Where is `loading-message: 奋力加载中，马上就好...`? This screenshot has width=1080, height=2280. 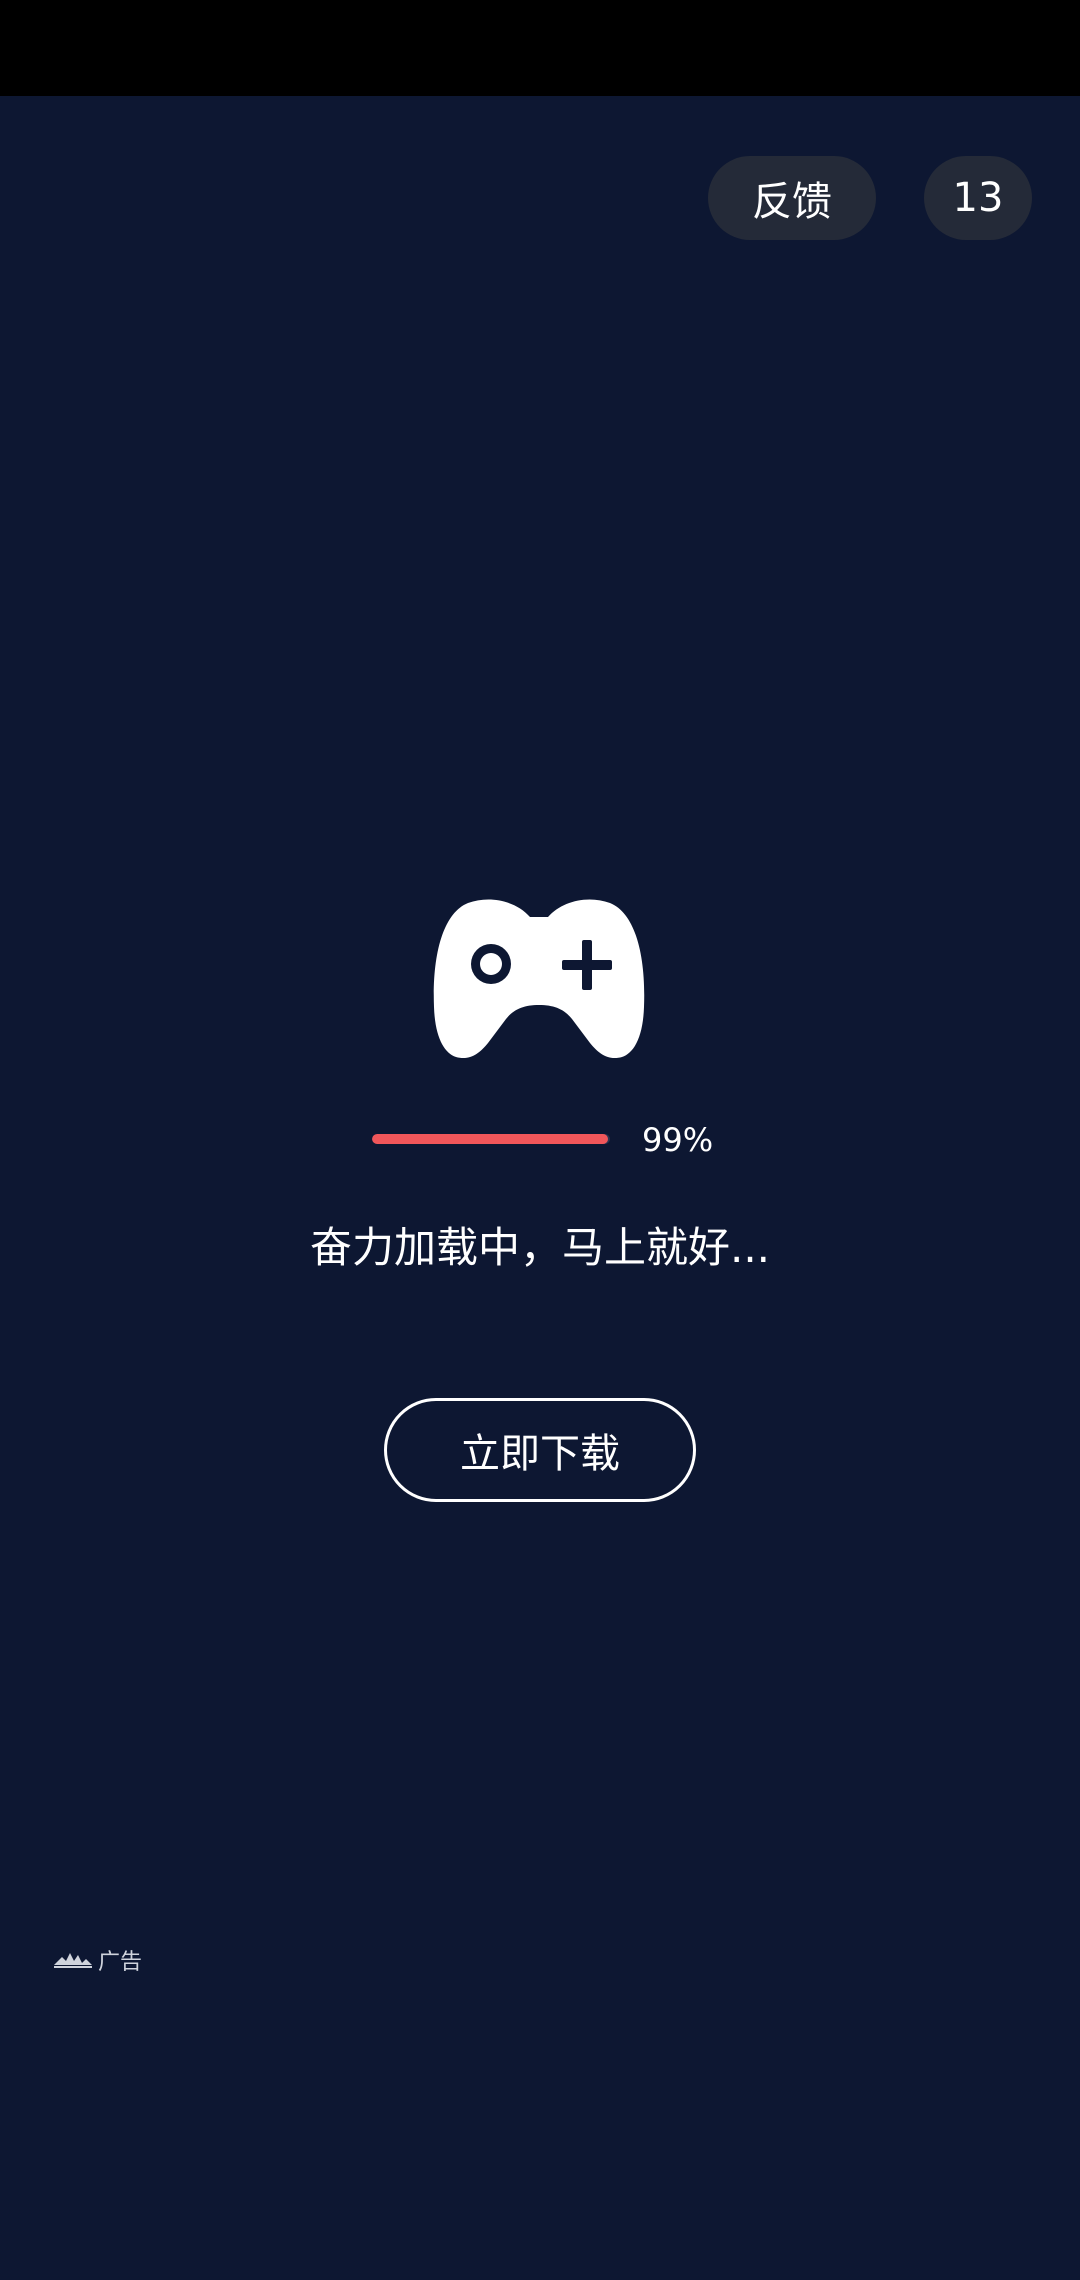
loading-message: 奋力加载中，马上就好... is located at coordinates (540, 1247).